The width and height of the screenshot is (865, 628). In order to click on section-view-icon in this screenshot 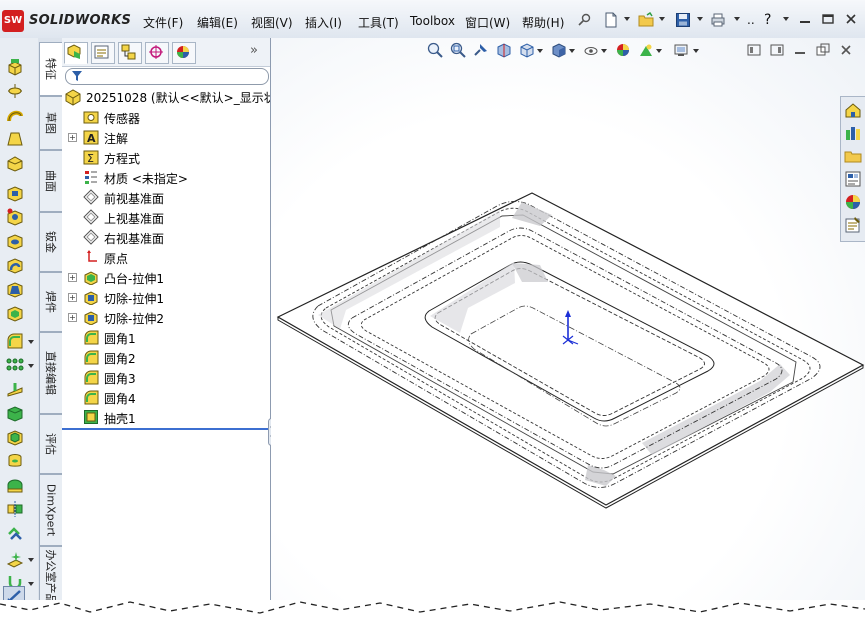, I will do `click(504, 50)`.